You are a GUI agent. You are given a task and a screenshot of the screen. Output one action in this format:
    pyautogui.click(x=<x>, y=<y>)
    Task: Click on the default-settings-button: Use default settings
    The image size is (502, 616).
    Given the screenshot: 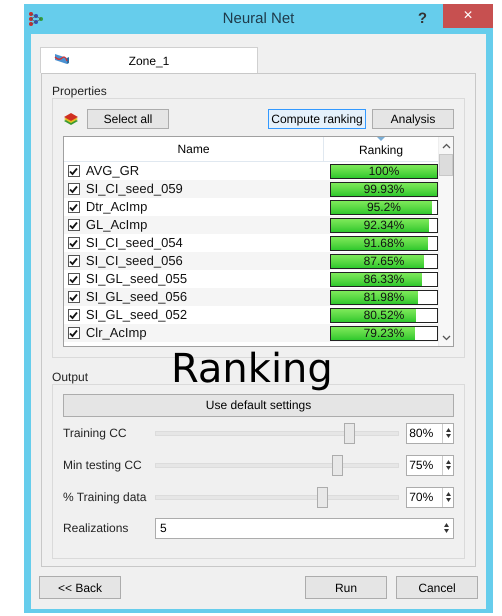 What is the action you would take?
    pyautogui.click(x=258, y=405)
    